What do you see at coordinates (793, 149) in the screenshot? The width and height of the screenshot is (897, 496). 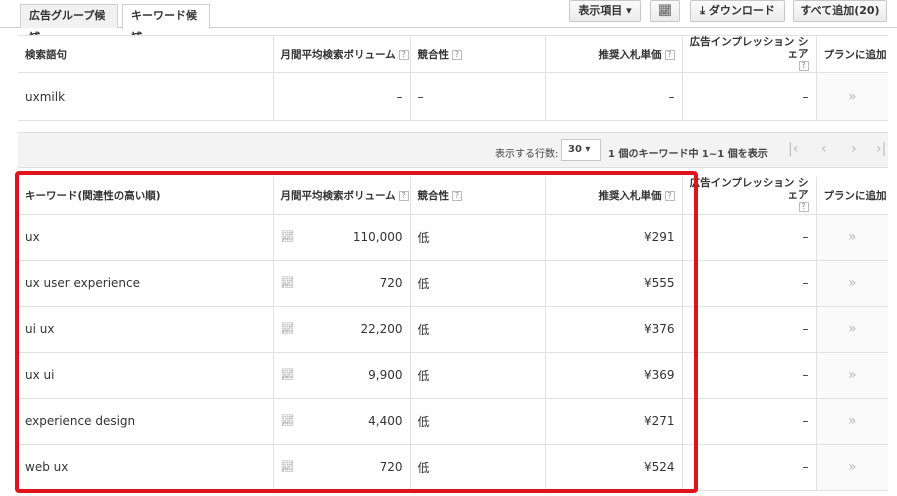 I see `first-page-icon: |‹` at bounding box center [793, 149].